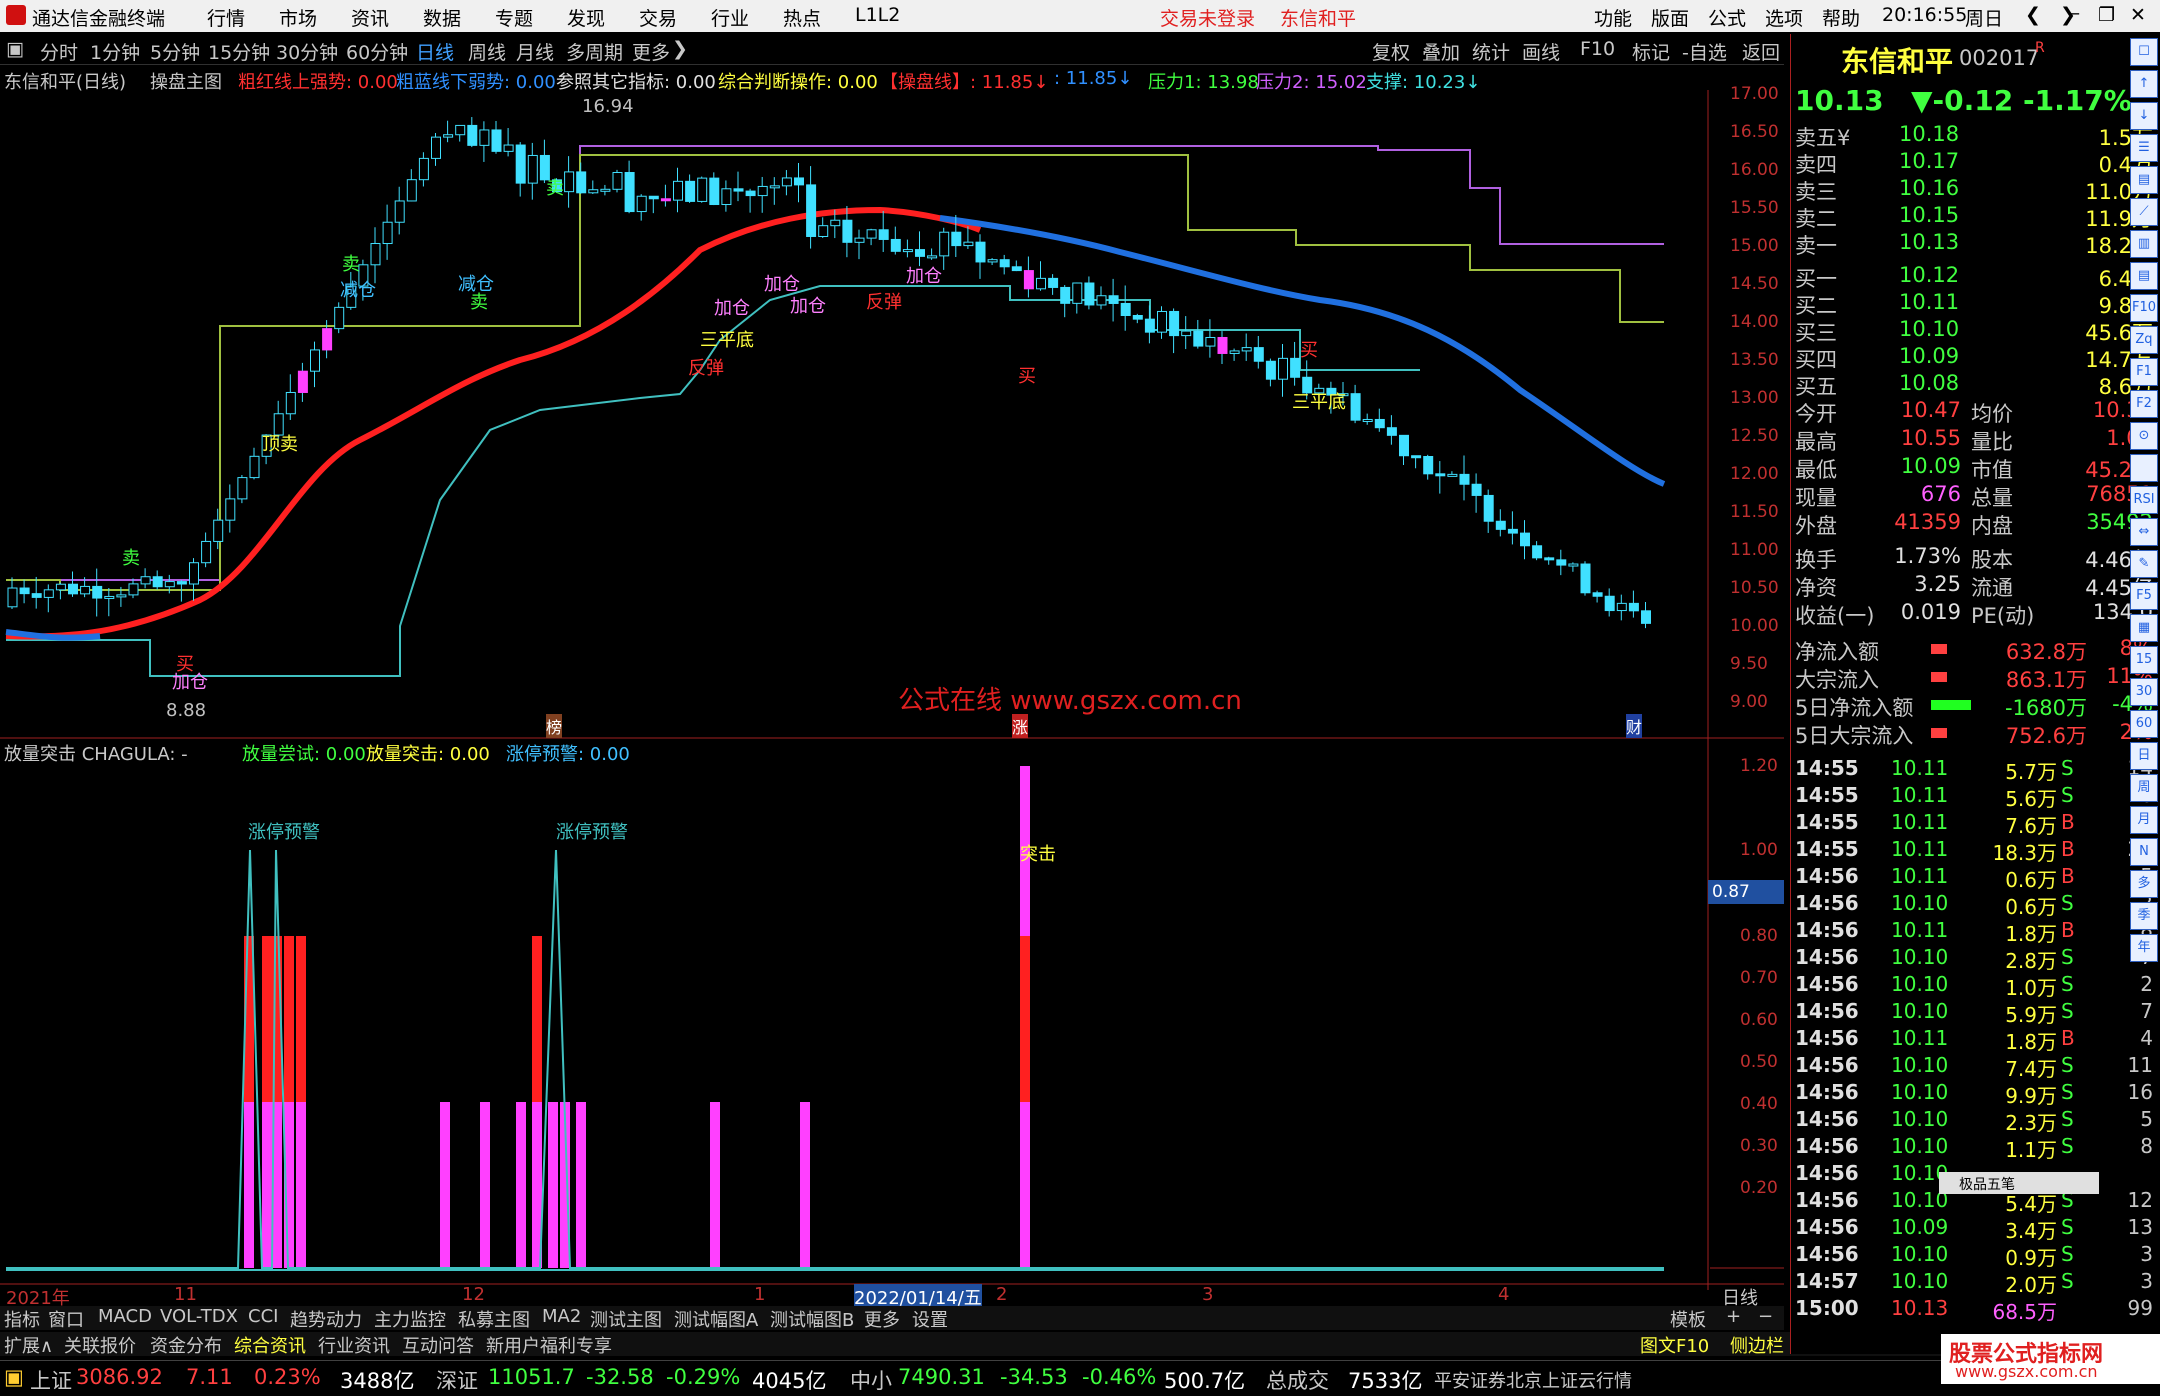 The height and width of the screenshot is (1396, 2160). Describe the element at coordinates (651, 51) in the screenshot. I see `period-more: 更多` at that location.